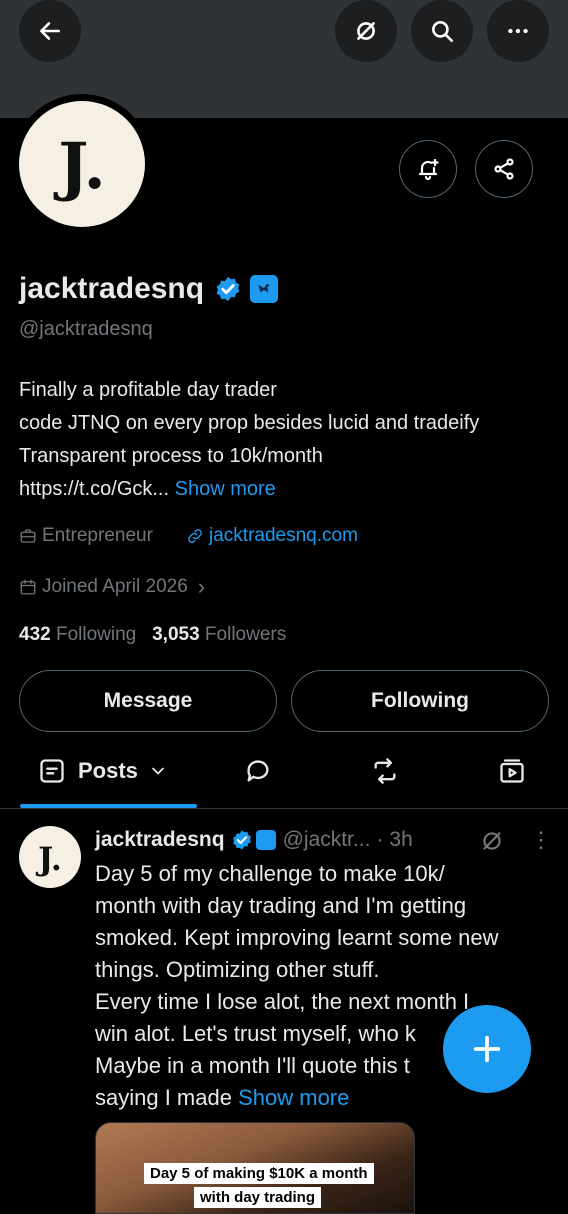  What do you see at coordinates (293, 1097) in the screenshot?
I see `post-show-more-link: Show more` at bounding box center [293, 1097].